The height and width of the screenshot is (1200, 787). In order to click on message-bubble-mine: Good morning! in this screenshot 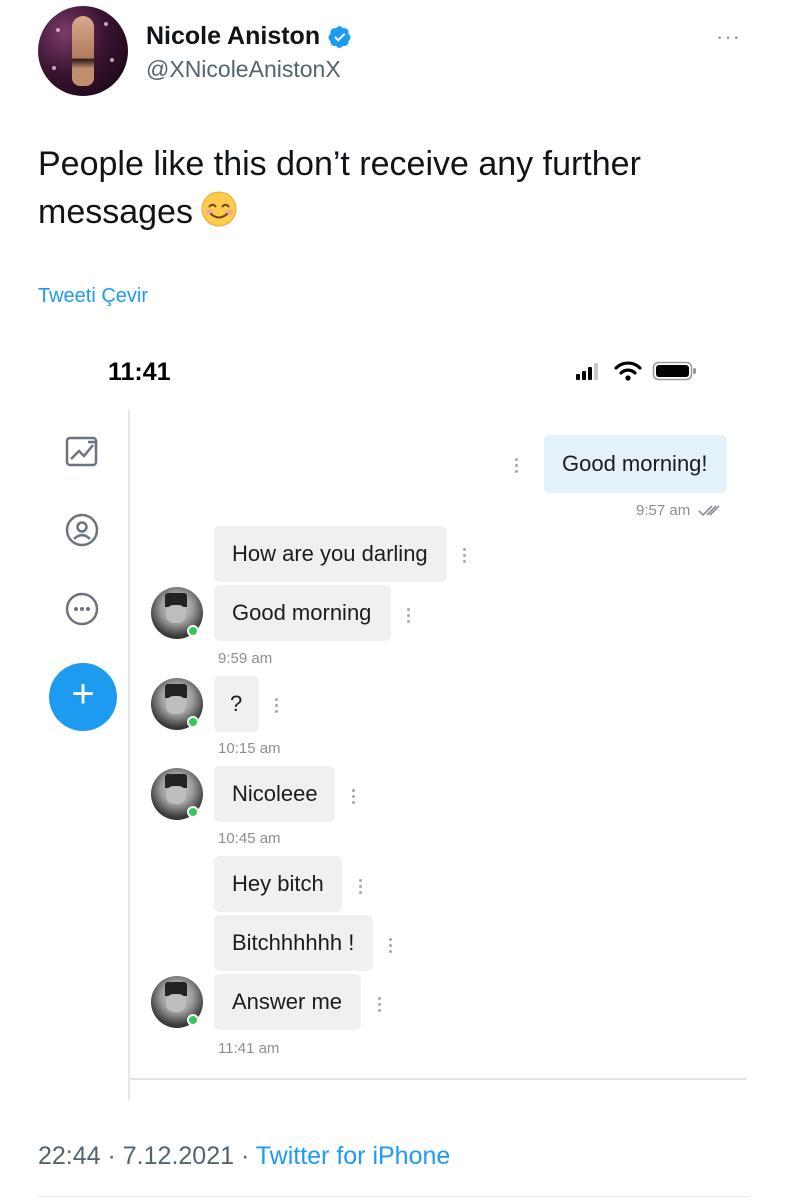, I will do `click(635, 464)`.